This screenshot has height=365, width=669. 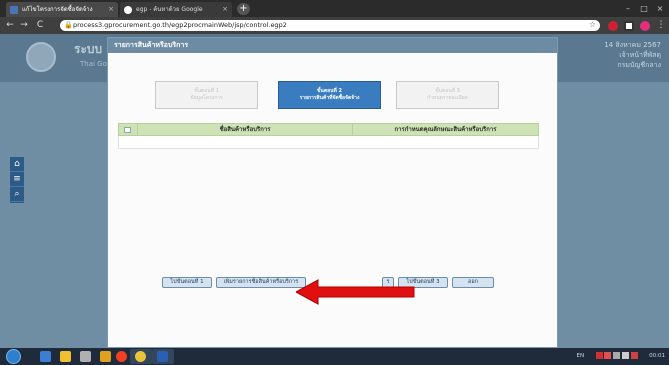 I want to click on header-agency: กรมบัญชีกลาง, so click(x=639, y=65).